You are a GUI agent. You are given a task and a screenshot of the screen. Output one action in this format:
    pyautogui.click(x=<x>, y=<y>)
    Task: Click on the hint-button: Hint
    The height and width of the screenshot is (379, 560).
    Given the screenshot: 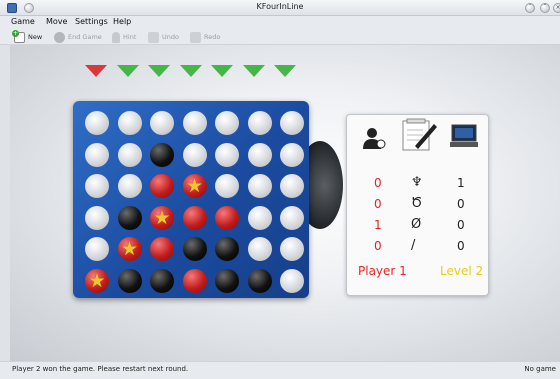 What is the action you would take?
    pyautogui.click(x=124, y=37)
    